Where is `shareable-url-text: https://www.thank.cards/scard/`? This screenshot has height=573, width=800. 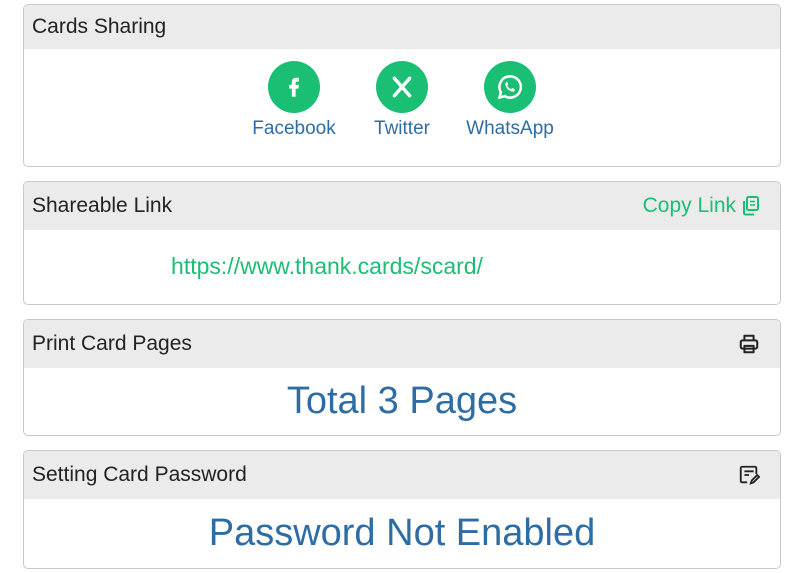
shareable-url-text: https://www.thank.cards/scard/ is located at coordinates (327, 266).